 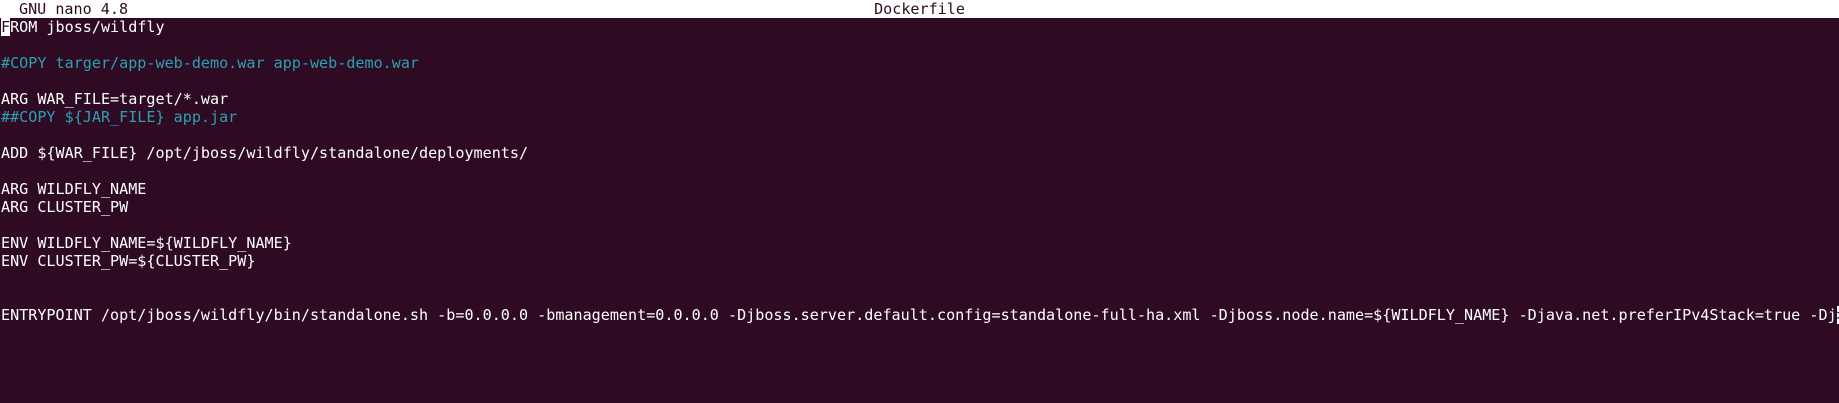 I want to click on editor-line-1: FROM jboss/wildfly, so click(x=920, y=27).